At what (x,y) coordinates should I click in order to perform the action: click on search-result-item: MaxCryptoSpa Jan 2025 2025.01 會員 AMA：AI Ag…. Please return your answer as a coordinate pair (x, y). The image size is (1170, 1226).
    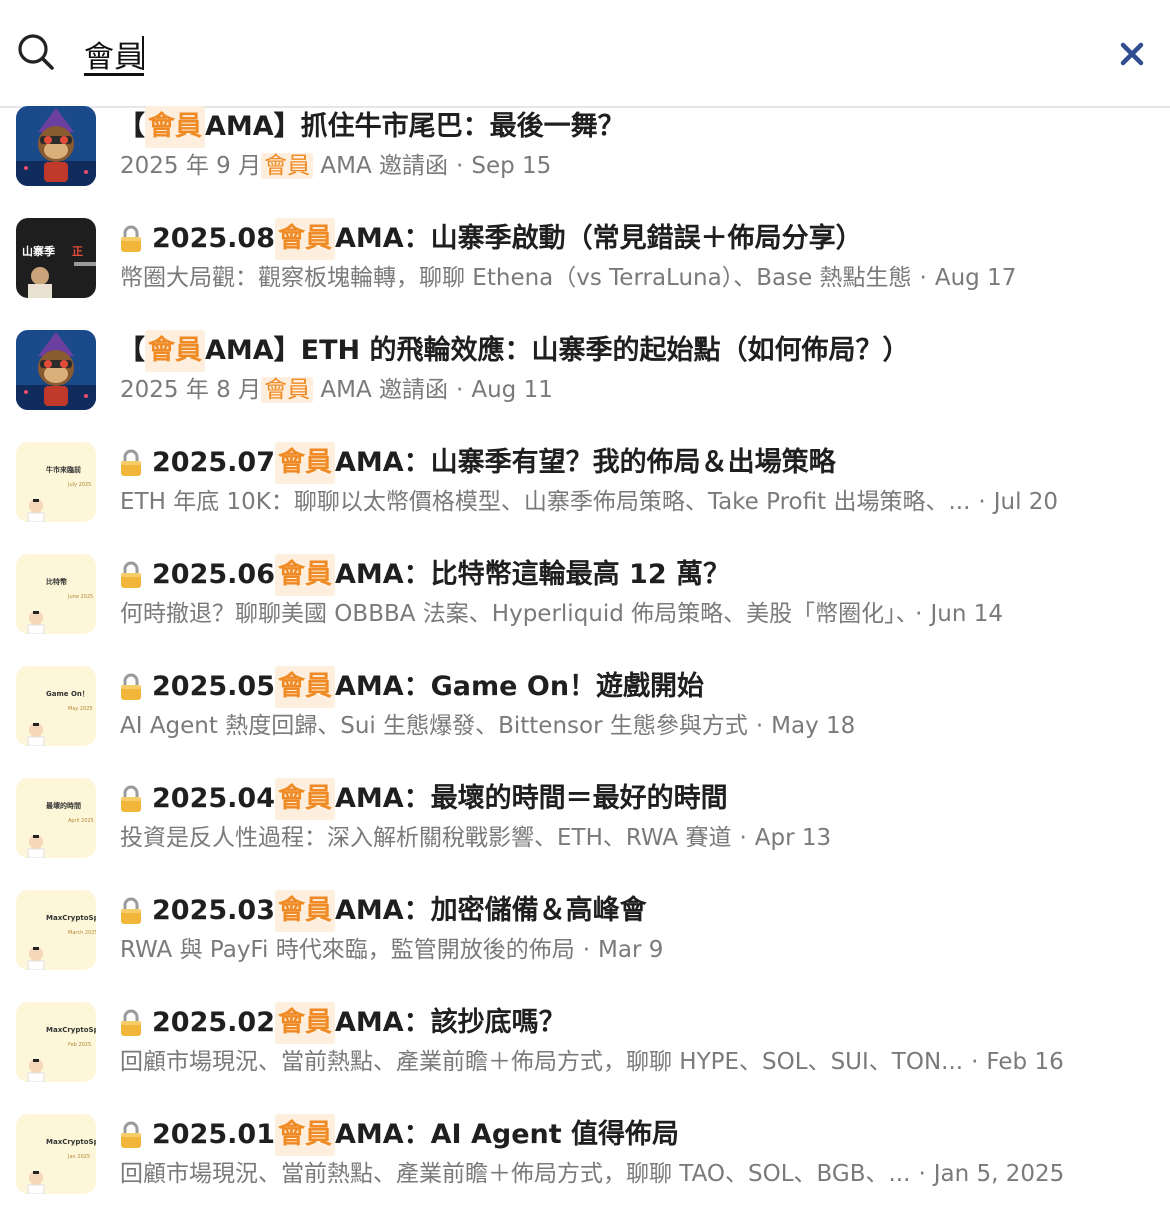
    Looking at the image, I should click on (585, 1170).